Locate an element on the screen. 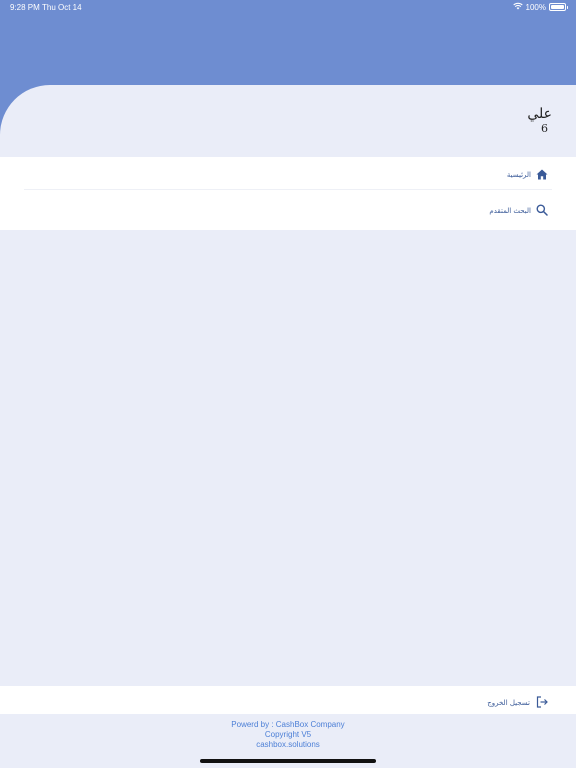 This screenshot has height=768, width=576. battery-icon is located at coordinates (558, 7).